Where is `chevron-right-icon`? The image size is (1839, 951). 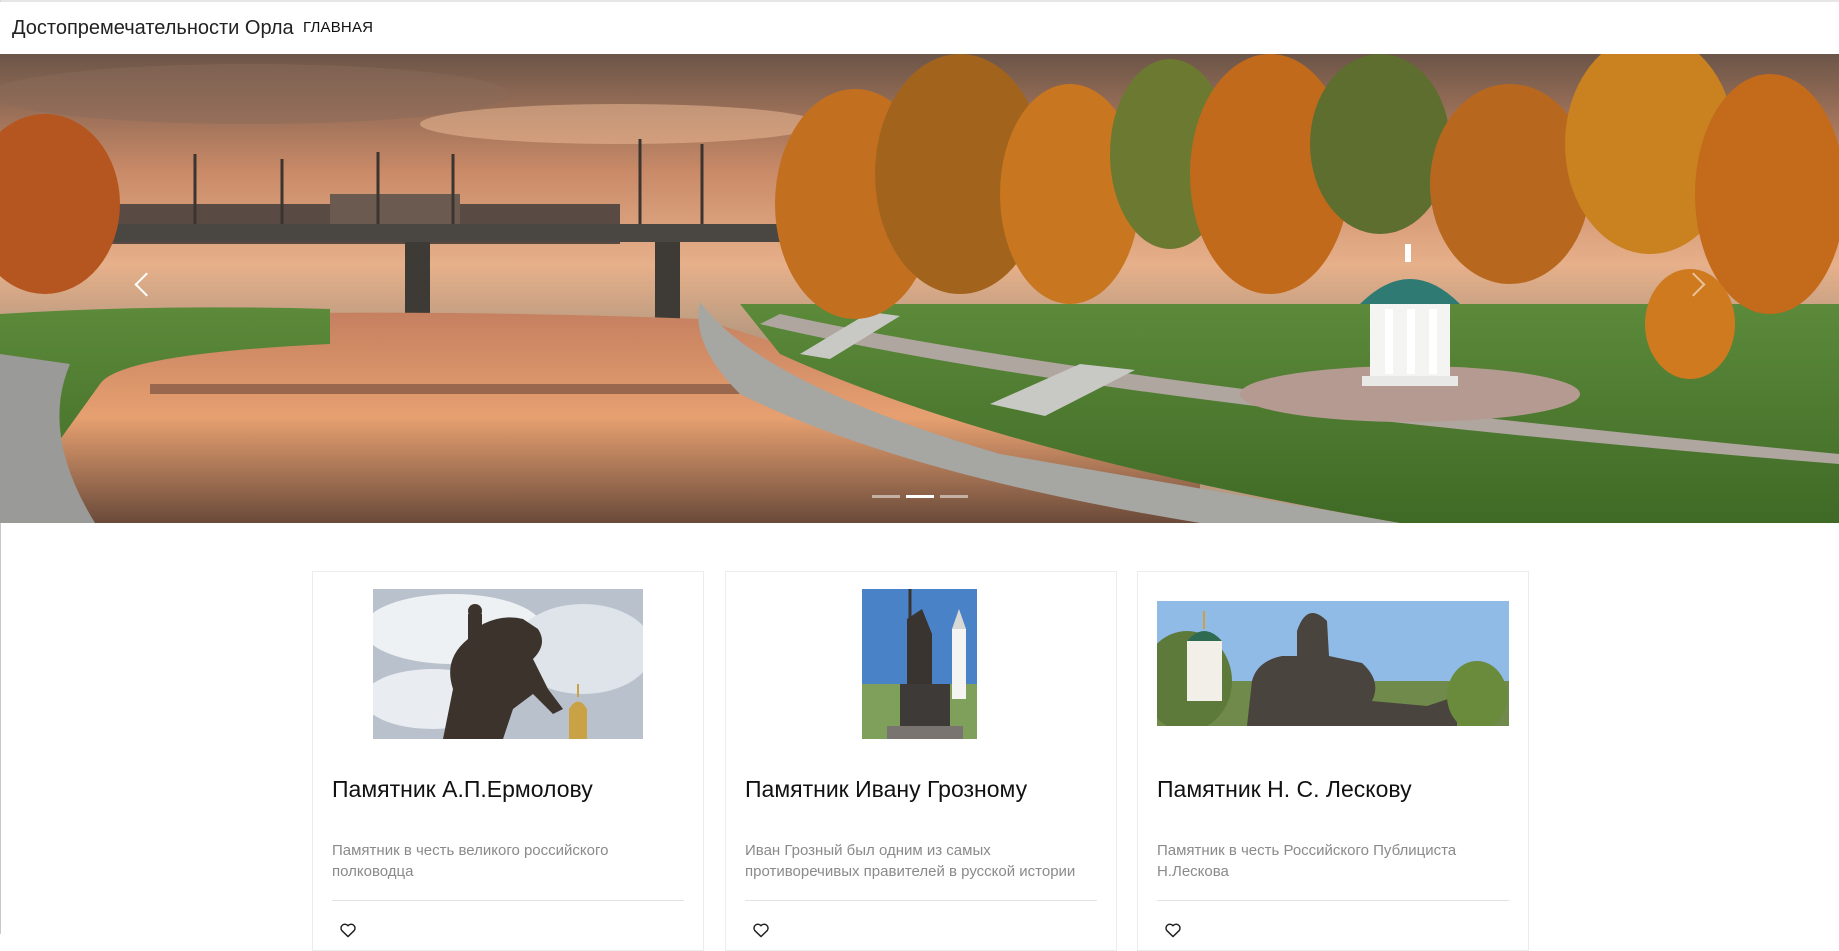
chevron-right-icon is located at coordinates (1693, 284).